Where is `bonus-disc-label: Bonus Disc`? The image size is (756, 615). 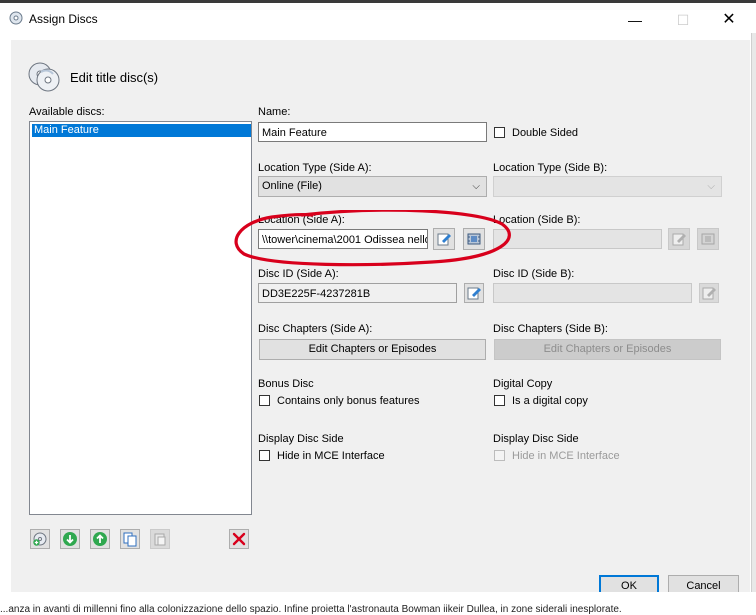
bonus-disc-label: Bonus Disc is located at coordinates (286, 384).